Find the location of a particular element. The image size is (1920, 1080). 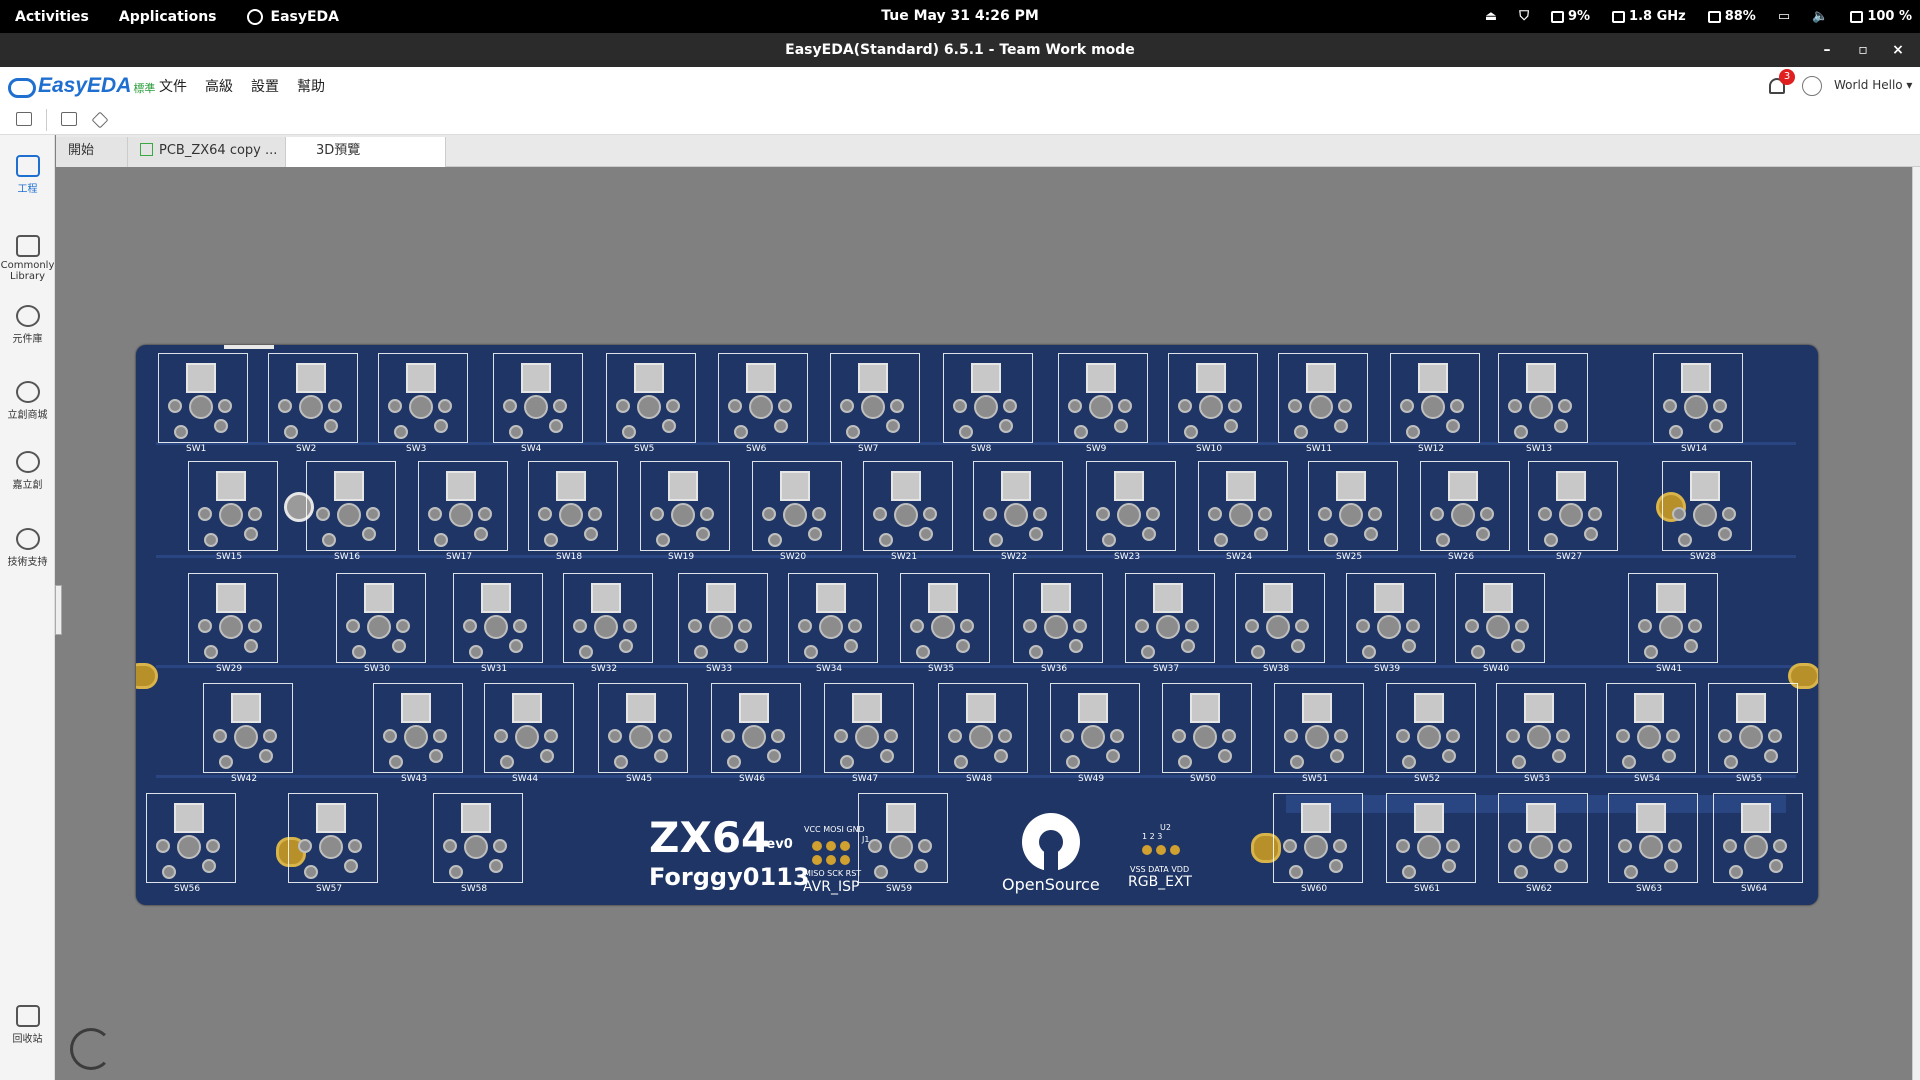

layers-icon is located at coordinates (100, 120).